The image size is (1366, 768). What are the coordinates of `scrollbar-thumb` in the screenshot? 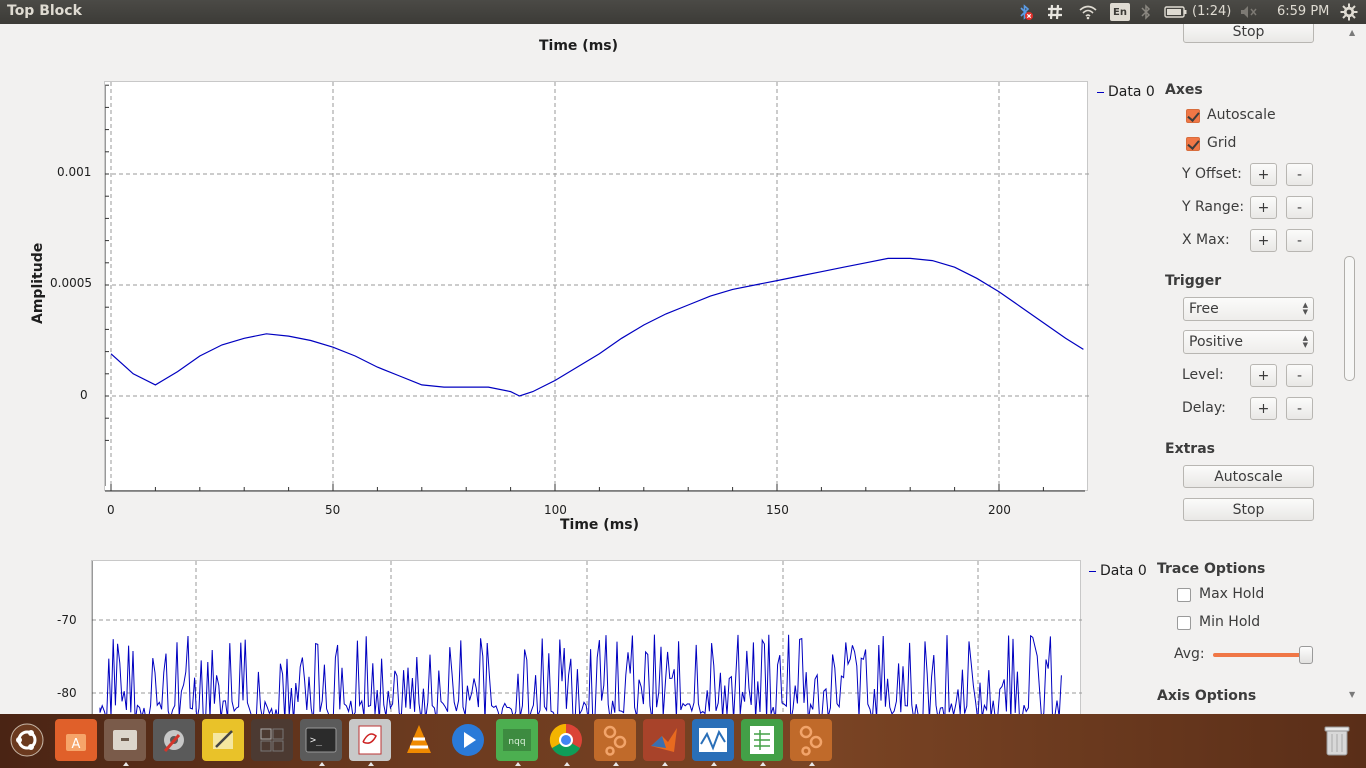 It's located at (1349, 318).